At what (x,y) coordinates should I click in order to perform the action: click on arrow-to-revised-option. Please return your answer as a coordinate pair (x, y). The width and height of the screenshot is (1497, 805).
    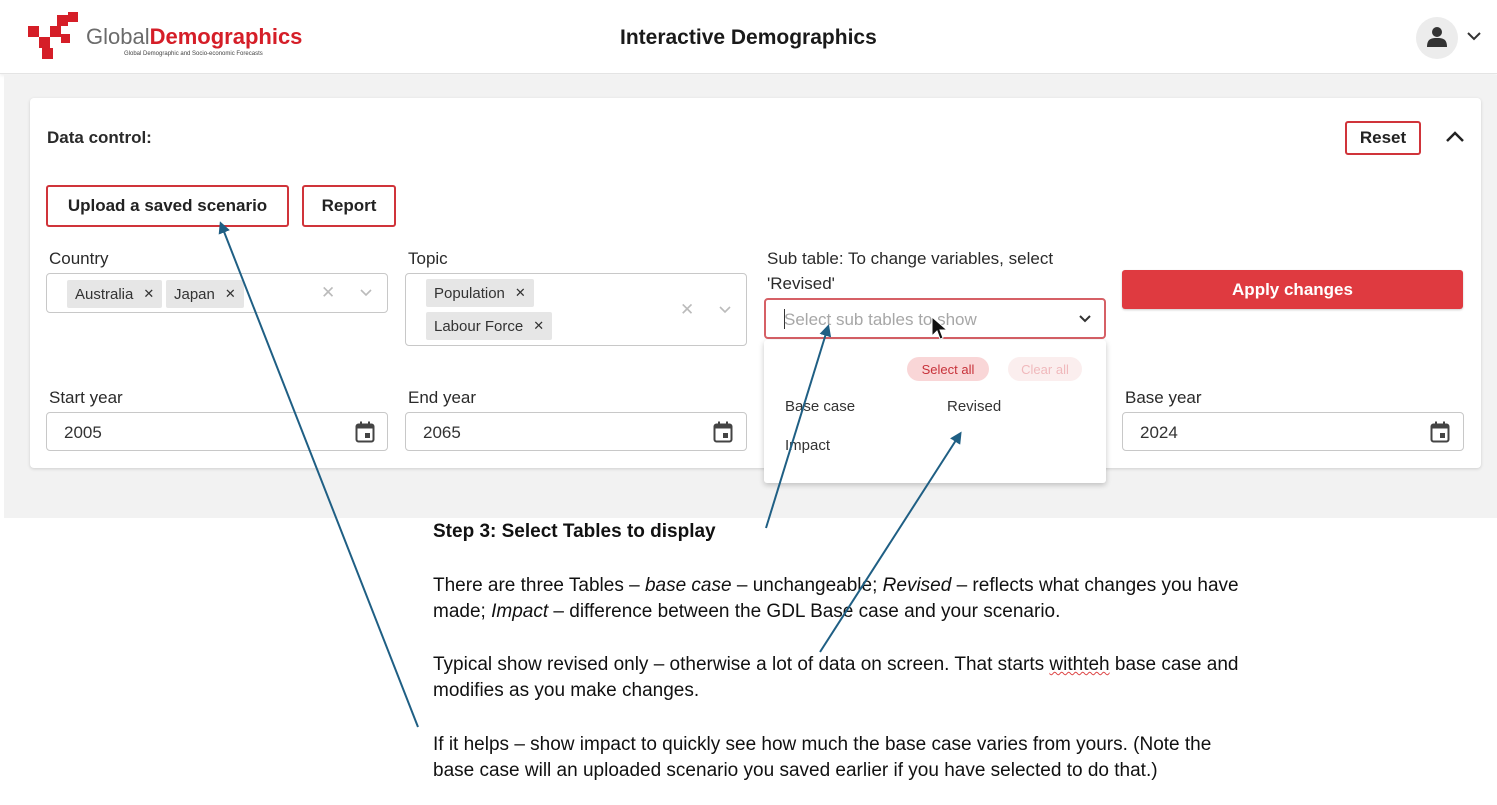
    Looking at the image, I should click on (890, 542).